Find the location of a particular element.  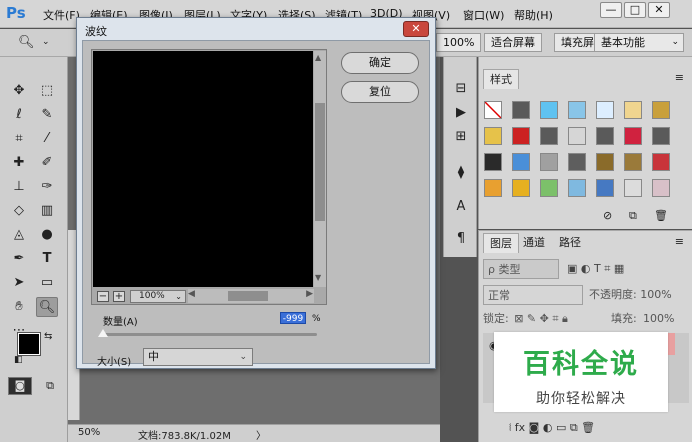

fill-value: 100% is located at coordinates (658, 319).